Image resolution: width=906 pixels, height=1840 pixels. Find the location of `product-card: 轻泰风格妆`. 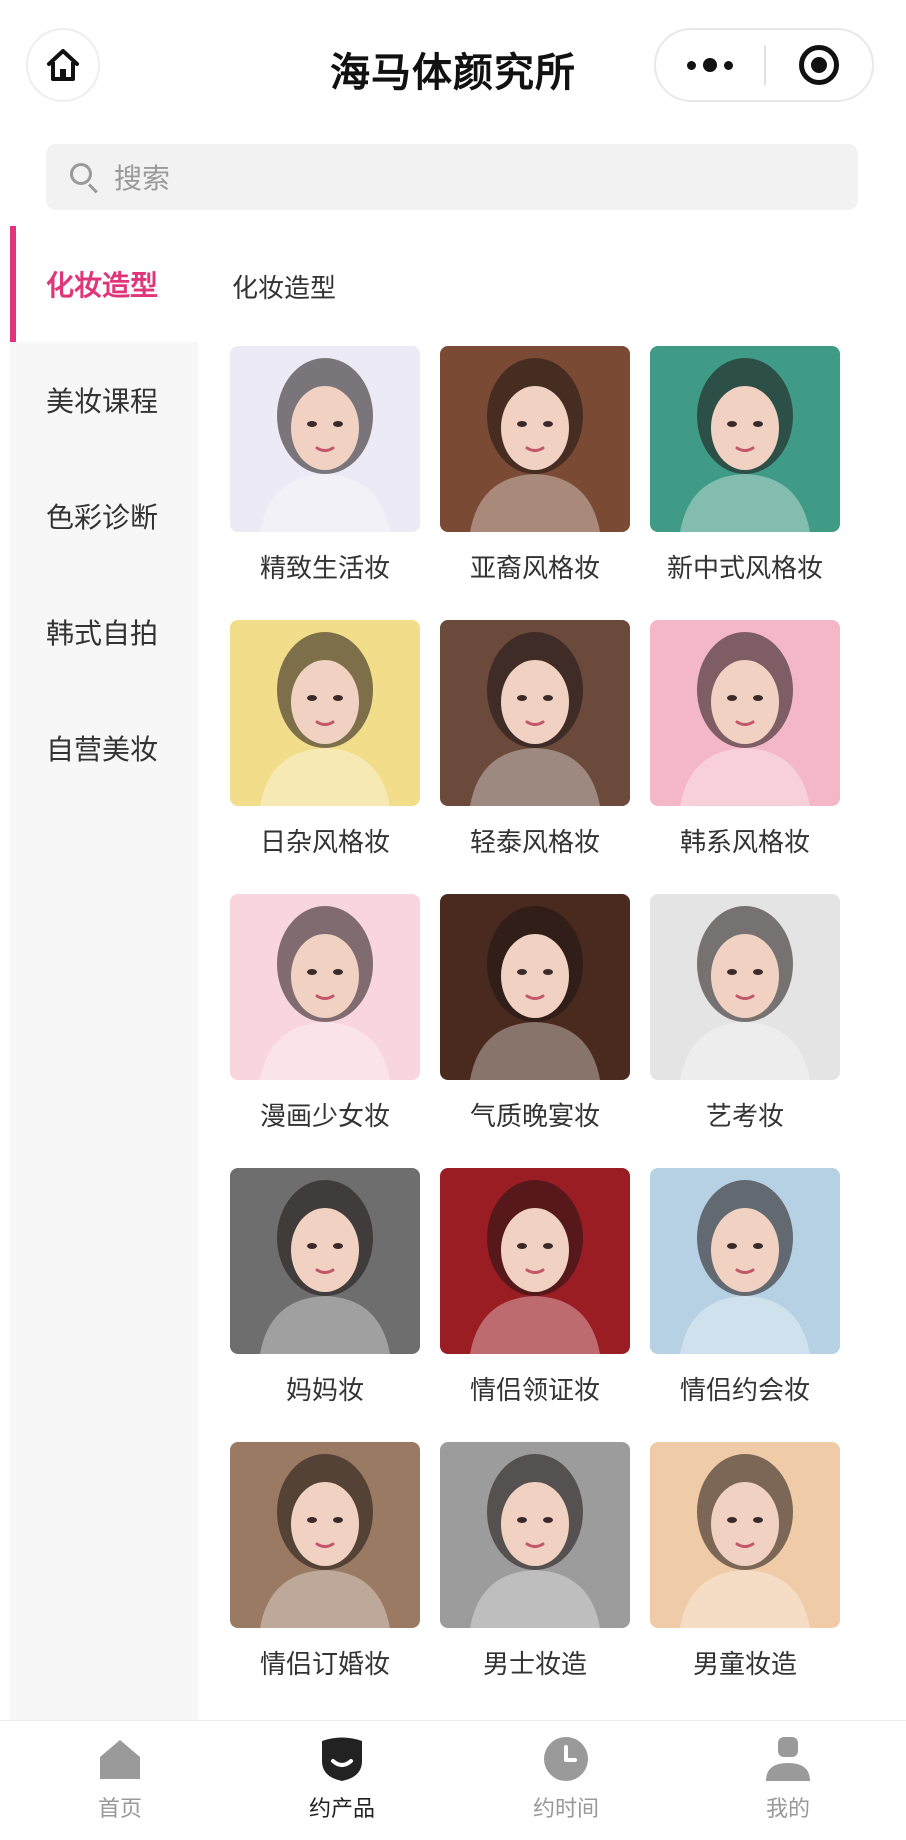

product-card: 轻泰风格妆 is located at coordinates (535, 750).